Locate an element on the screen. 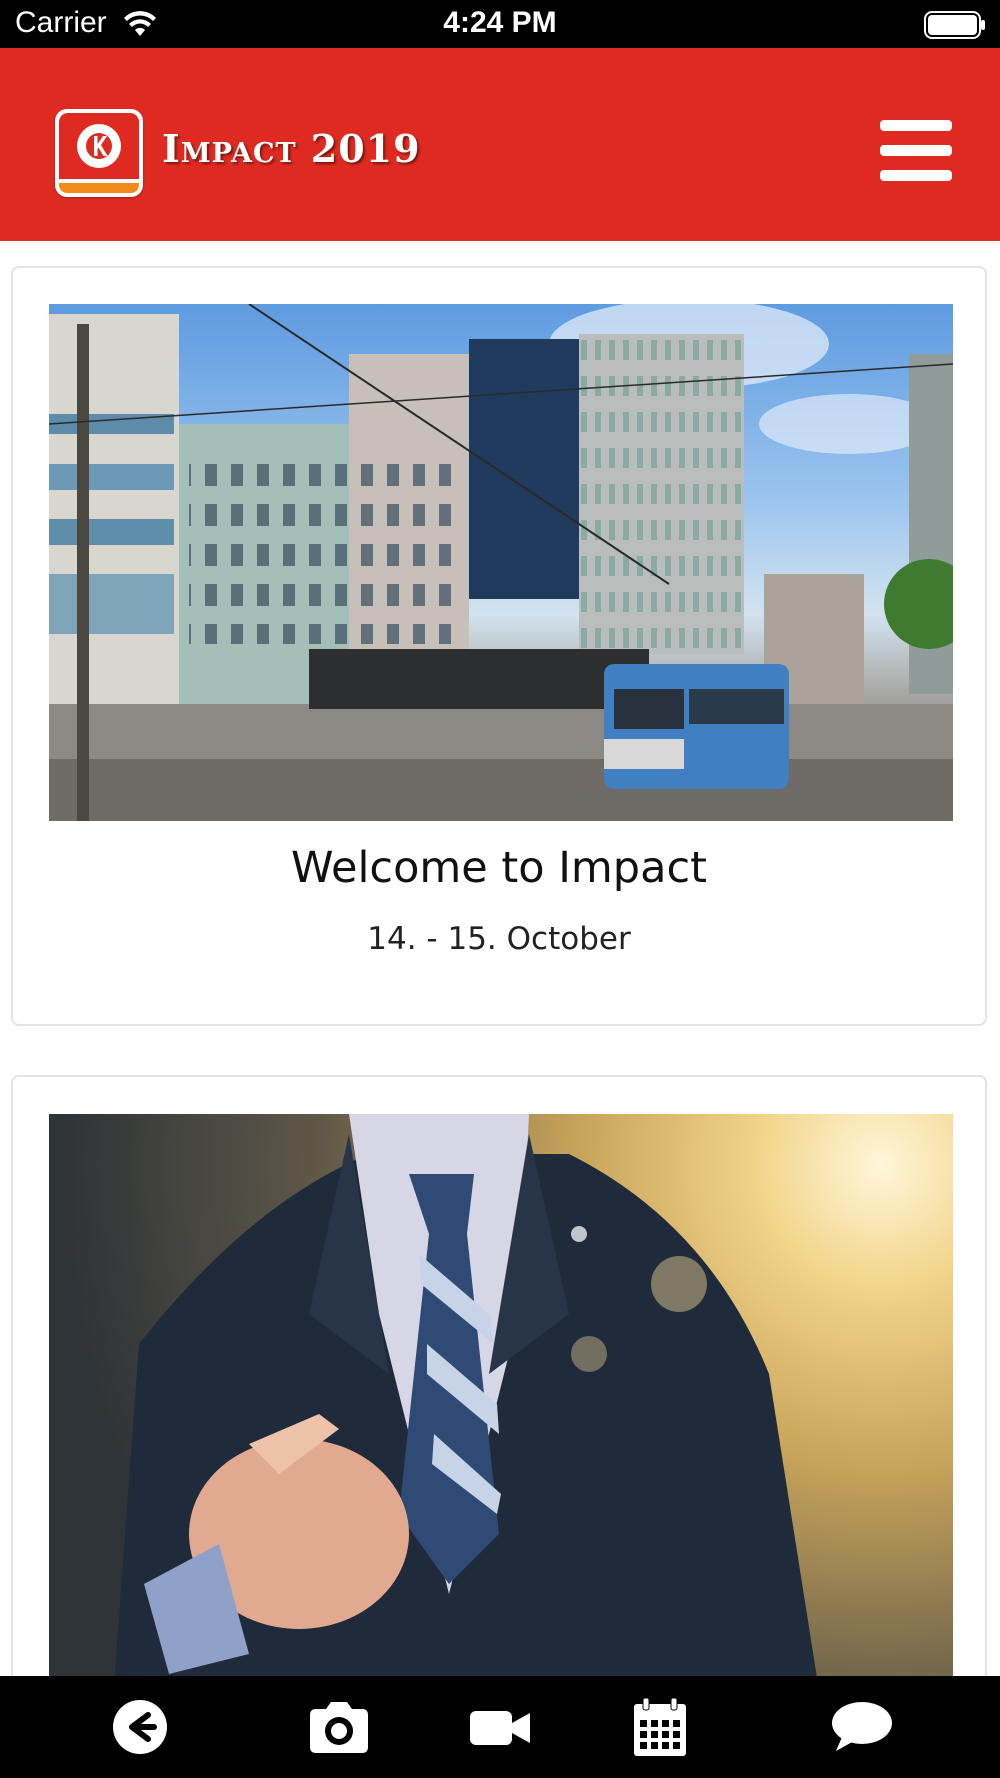 The width and height of the screenshot is (1000, 1778). chat-bubble-icon is located at coordinates (862, 1727).